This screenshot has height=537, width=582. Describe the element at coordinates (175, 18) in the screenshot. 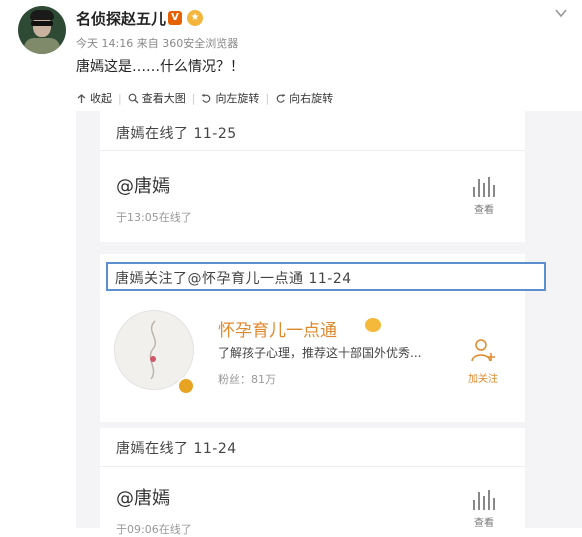

I see `verified-badge-icon: V` at that location.